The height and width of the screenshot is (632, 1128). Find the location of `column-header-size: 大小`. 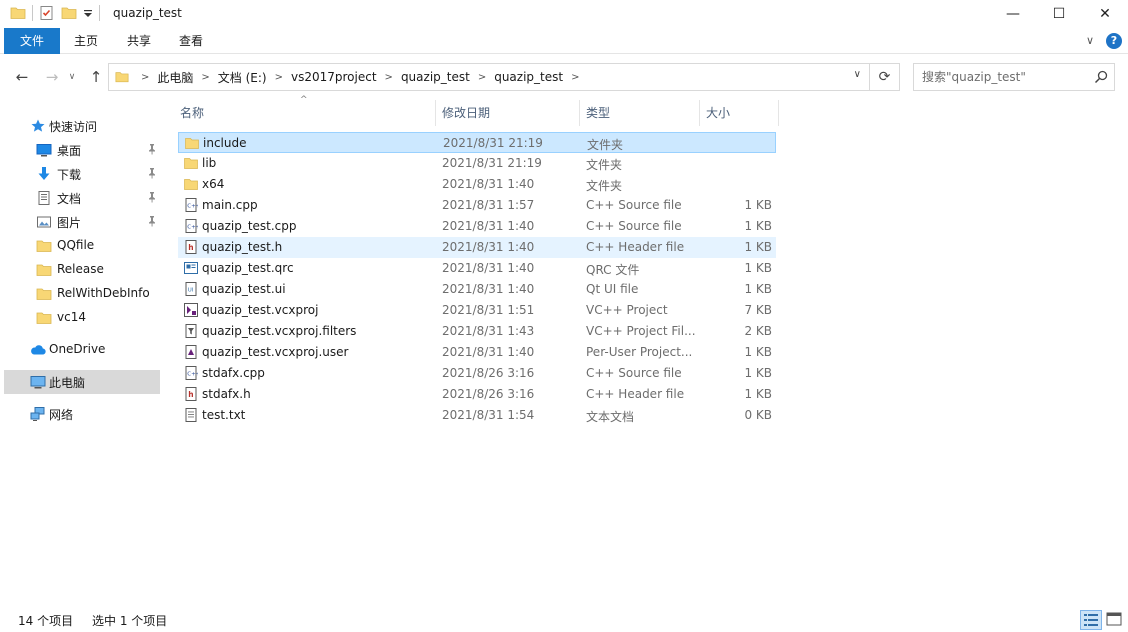

column-header-size: 大小 is located at coordinates (738, 113).